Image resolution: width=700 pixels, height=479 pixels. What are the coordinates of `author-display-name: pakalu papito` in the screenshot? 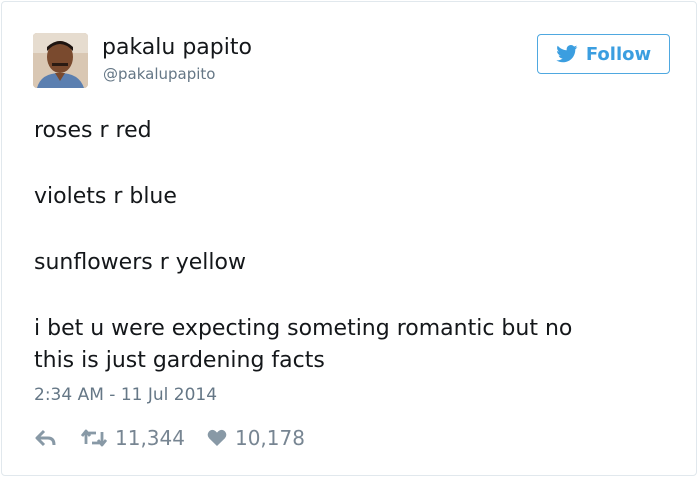 It's located at (177, 47).